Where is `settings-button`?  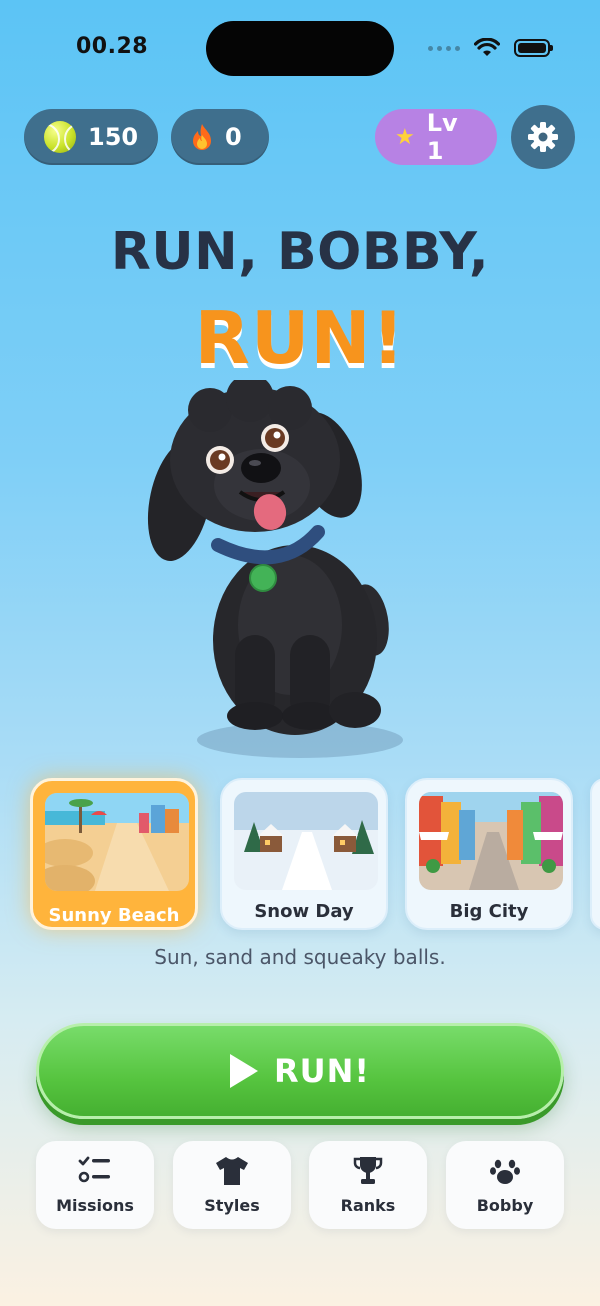
settings-button is located at coordinates (543, 137).